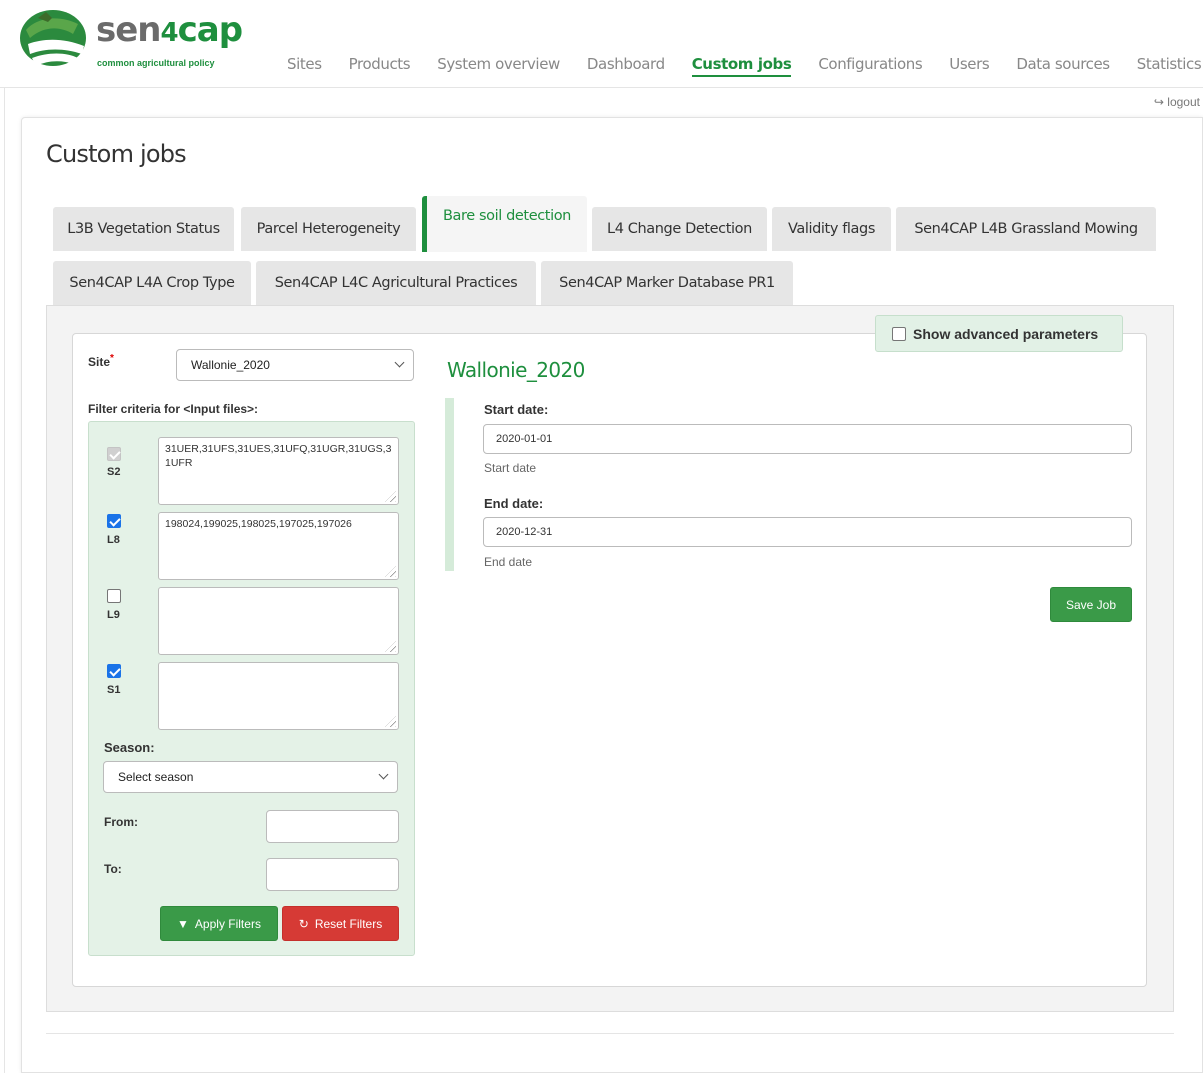 This screenshot has height=1073, width=1203. Describe the element at coordinates (114, 690) in the screenshot. I see `s1-label: S1` at that location.